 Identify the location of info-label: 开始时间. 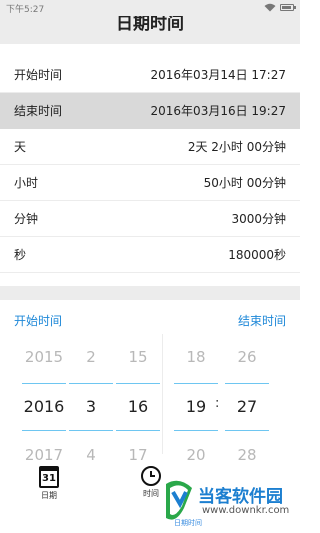
(38, 75).